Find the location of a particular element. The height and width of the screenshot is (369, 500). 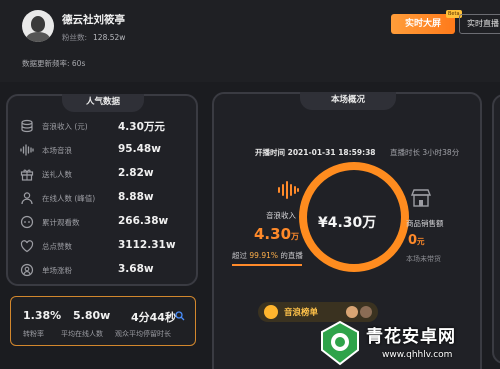

watermark: 青花安卓网 www.qhhlv.com is located at coordinates (403, 343).